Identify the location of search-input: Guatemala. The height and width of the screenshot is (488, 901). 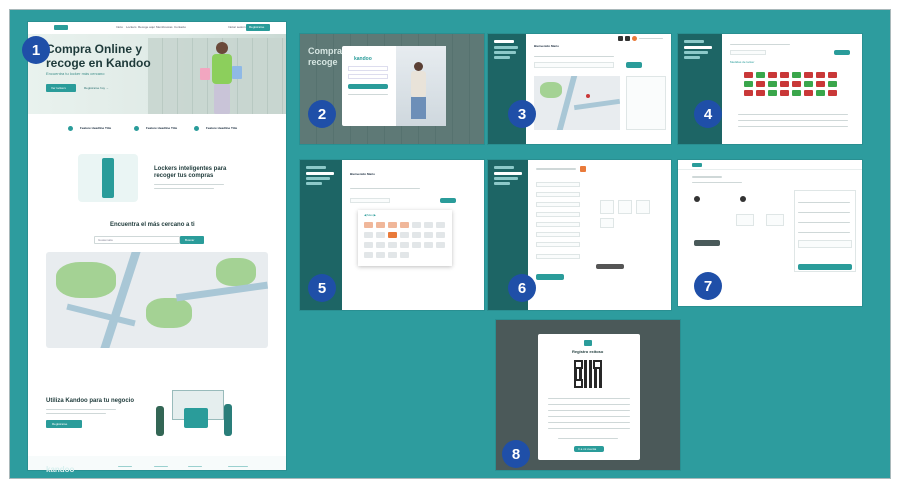
(137, 240).